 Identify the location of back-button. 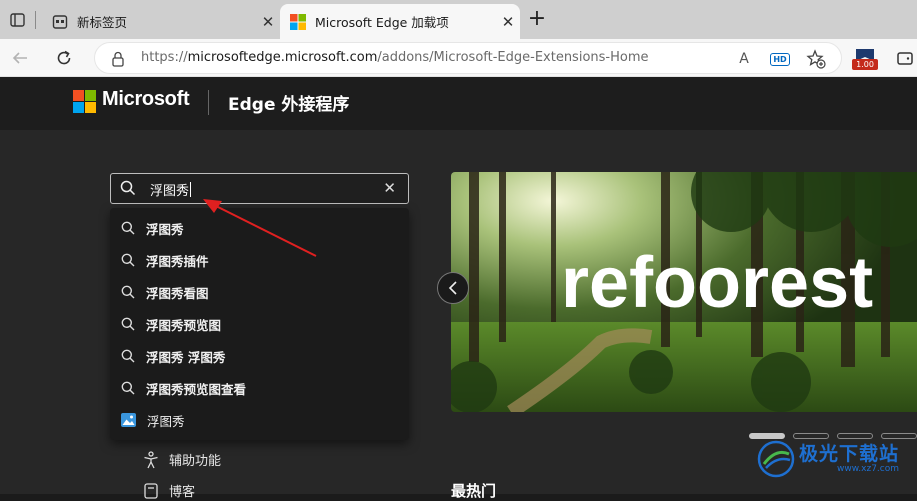
(20, 58).